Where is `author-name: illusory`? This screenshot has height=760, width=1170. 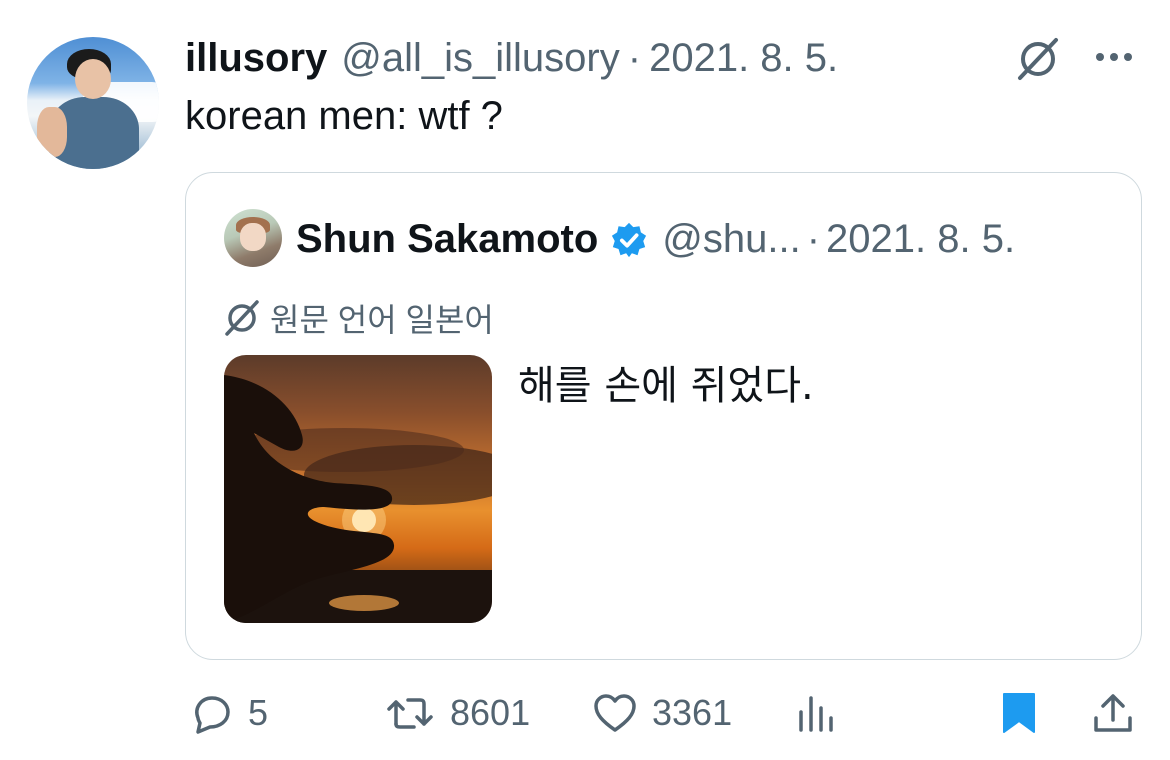 author-name: illusory is located at coordinates (256, 58).